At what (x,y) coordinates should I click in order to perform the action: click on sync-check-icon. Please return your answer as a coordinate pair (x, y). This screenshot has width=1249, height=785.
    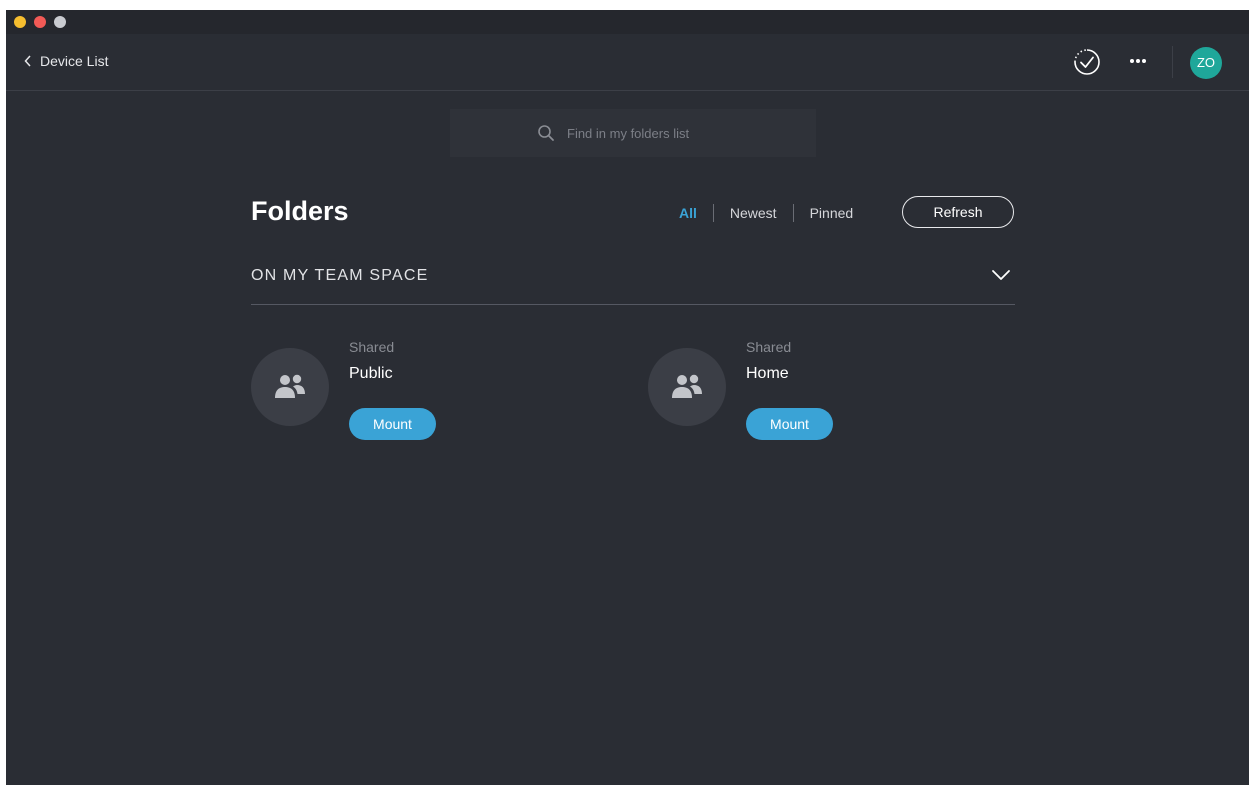
    Looking at the image, I should click on (1087, 62).